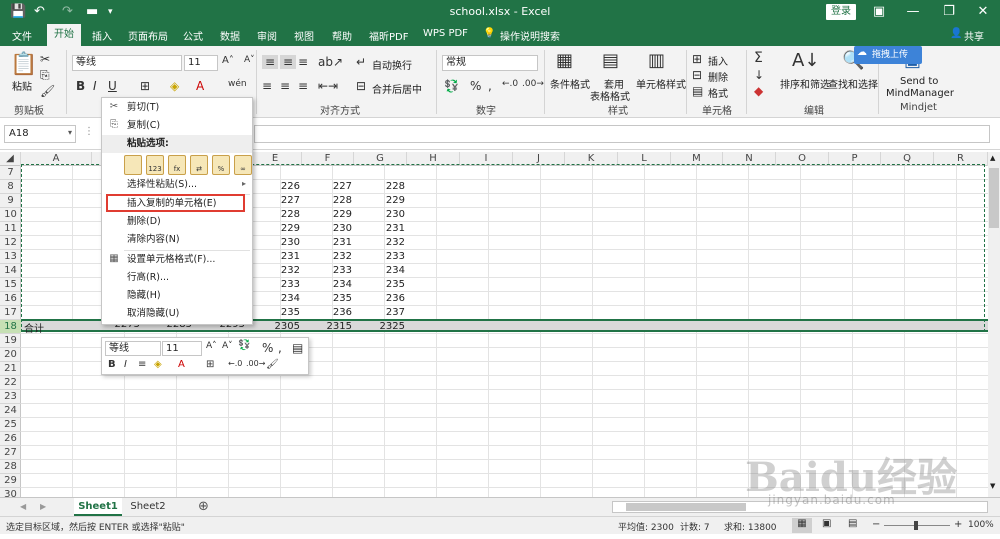 The height and width of the screenshot is (539, 1000). I want to click on column-header: O, so click(802, 159).